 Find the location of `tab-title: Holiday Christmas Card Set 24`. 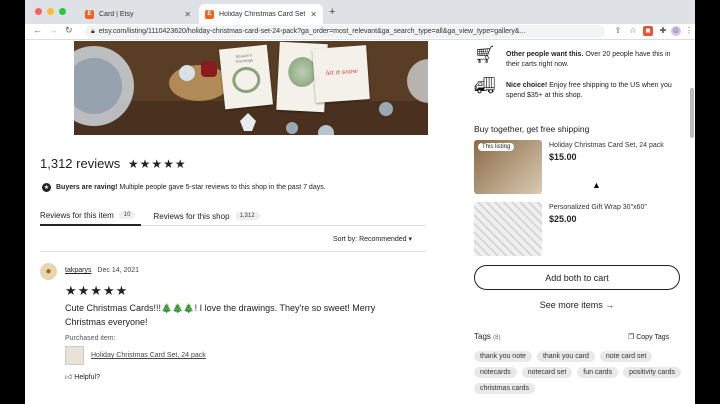

tab-title: Holiday Christmas Card Set 24 is located at coordinates (262, 14).